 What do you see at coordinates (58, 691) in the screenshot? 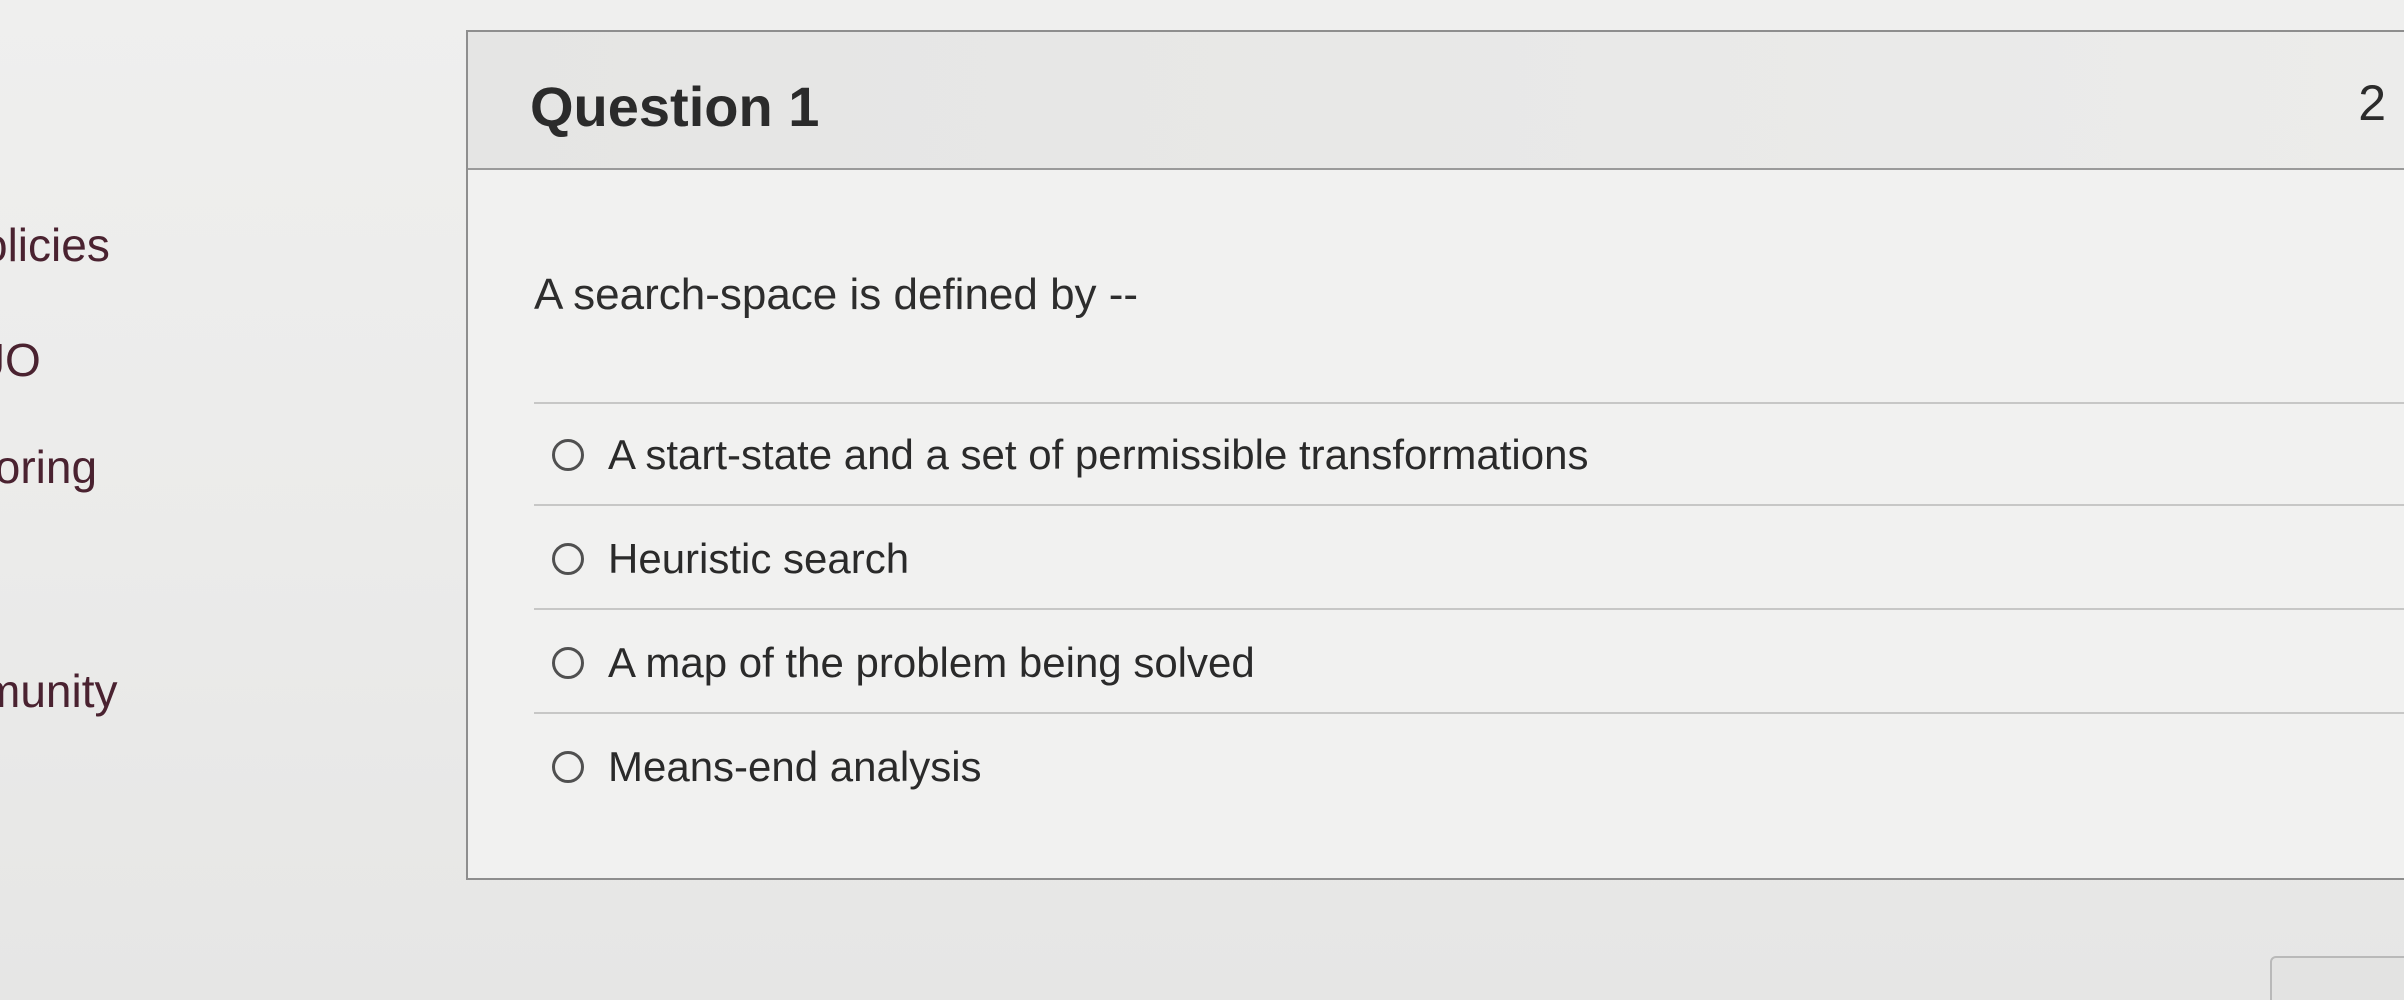
I see `nav-item-community: munity` at bounding box center [58, 691].